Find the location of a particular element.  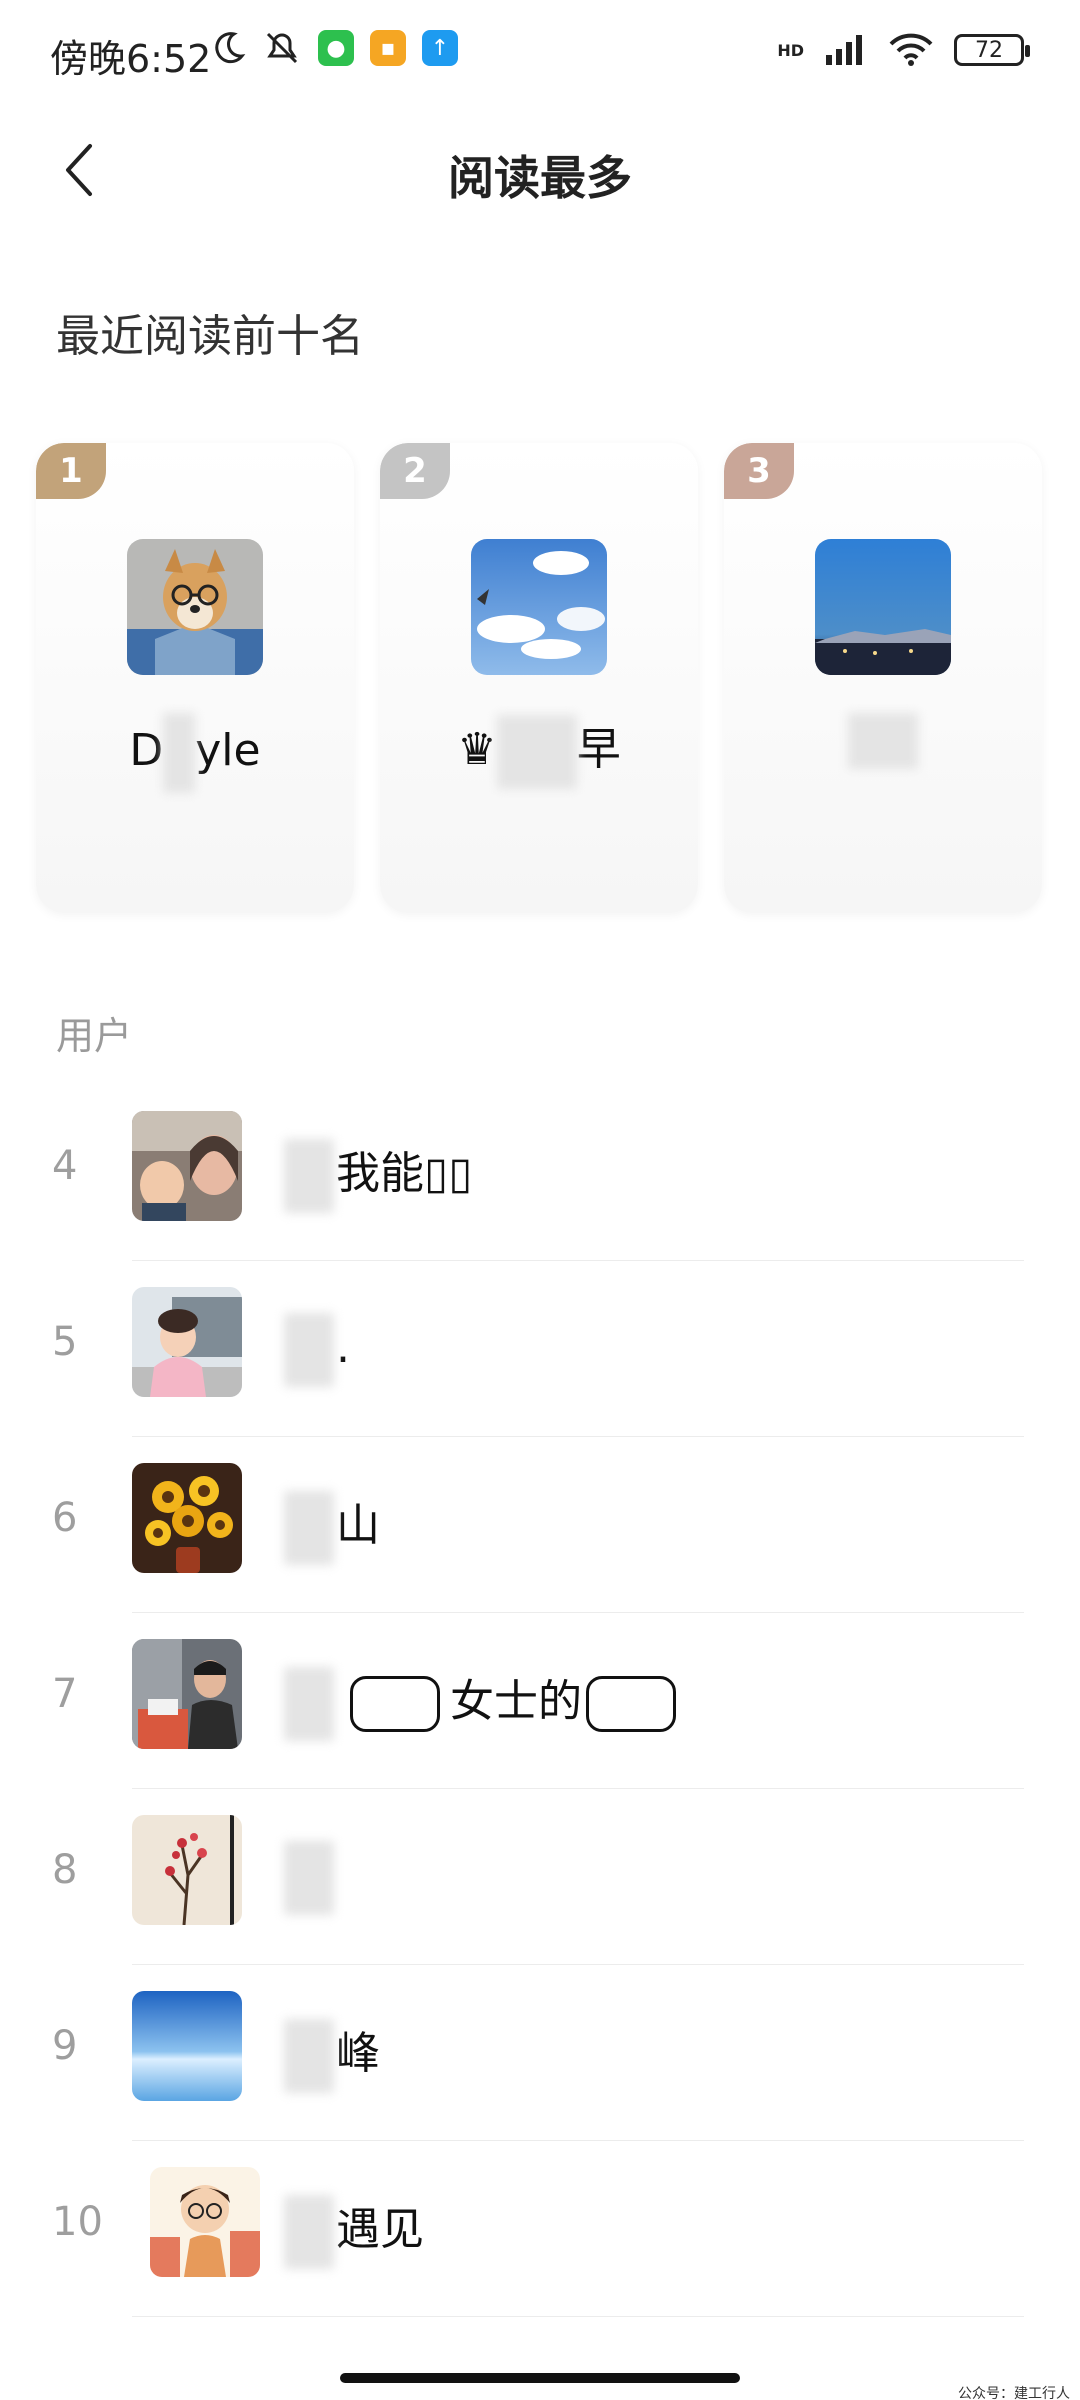

card-name is located at coordinates (883, 741).